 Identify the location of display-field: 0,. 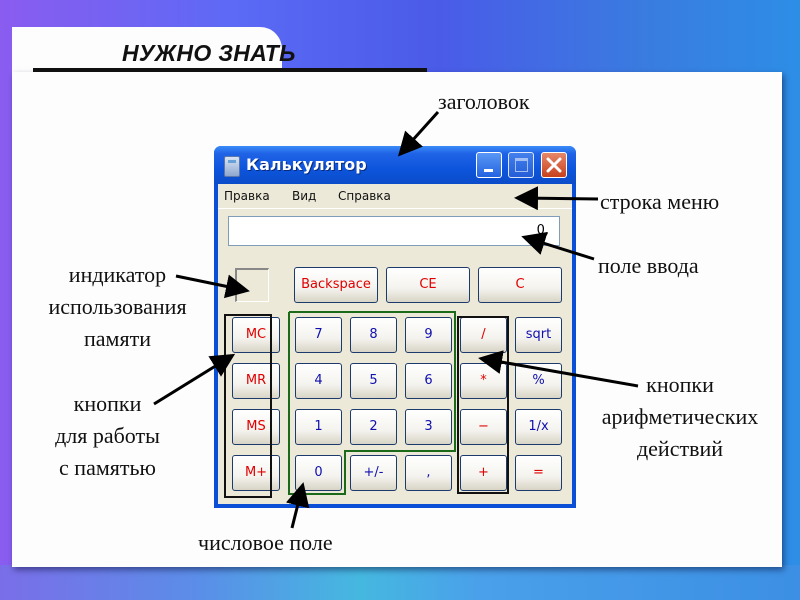
(394, 231).